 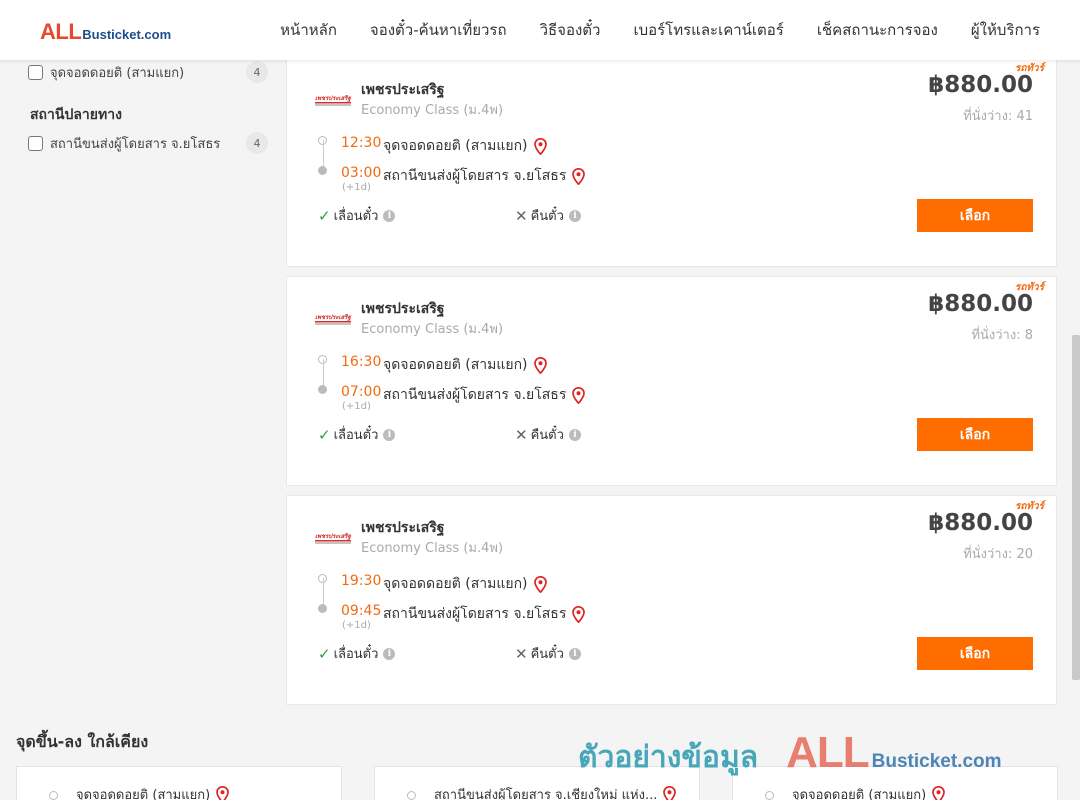 I want to click on nearby-stops-title: จุดขึ้น-ลง ใกล้เคียง, so click(x=82, y=741).